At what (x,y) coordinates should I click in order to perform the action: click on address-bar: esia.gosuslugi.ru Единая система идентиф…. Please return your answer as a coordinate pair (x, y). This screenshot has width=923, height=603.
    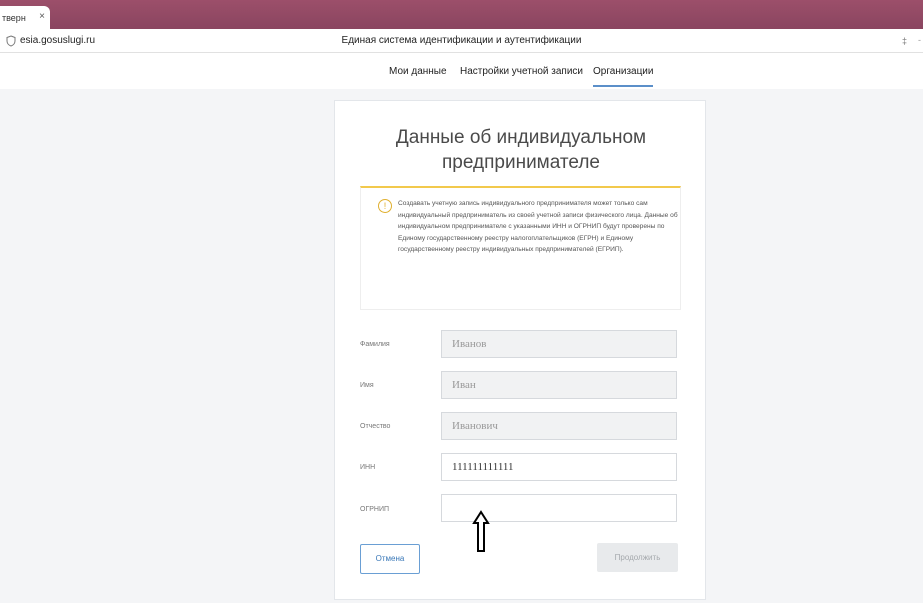
    Looking at the image, I should click on (461, 41).